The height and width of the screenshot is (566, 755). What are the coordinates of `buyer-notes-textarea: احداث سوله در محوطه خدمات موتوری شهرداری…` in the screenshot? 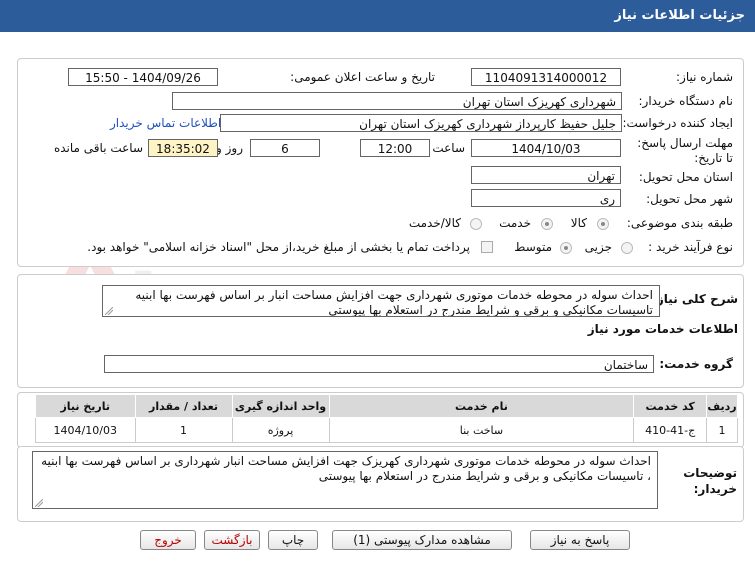 It's located at (345, 480).